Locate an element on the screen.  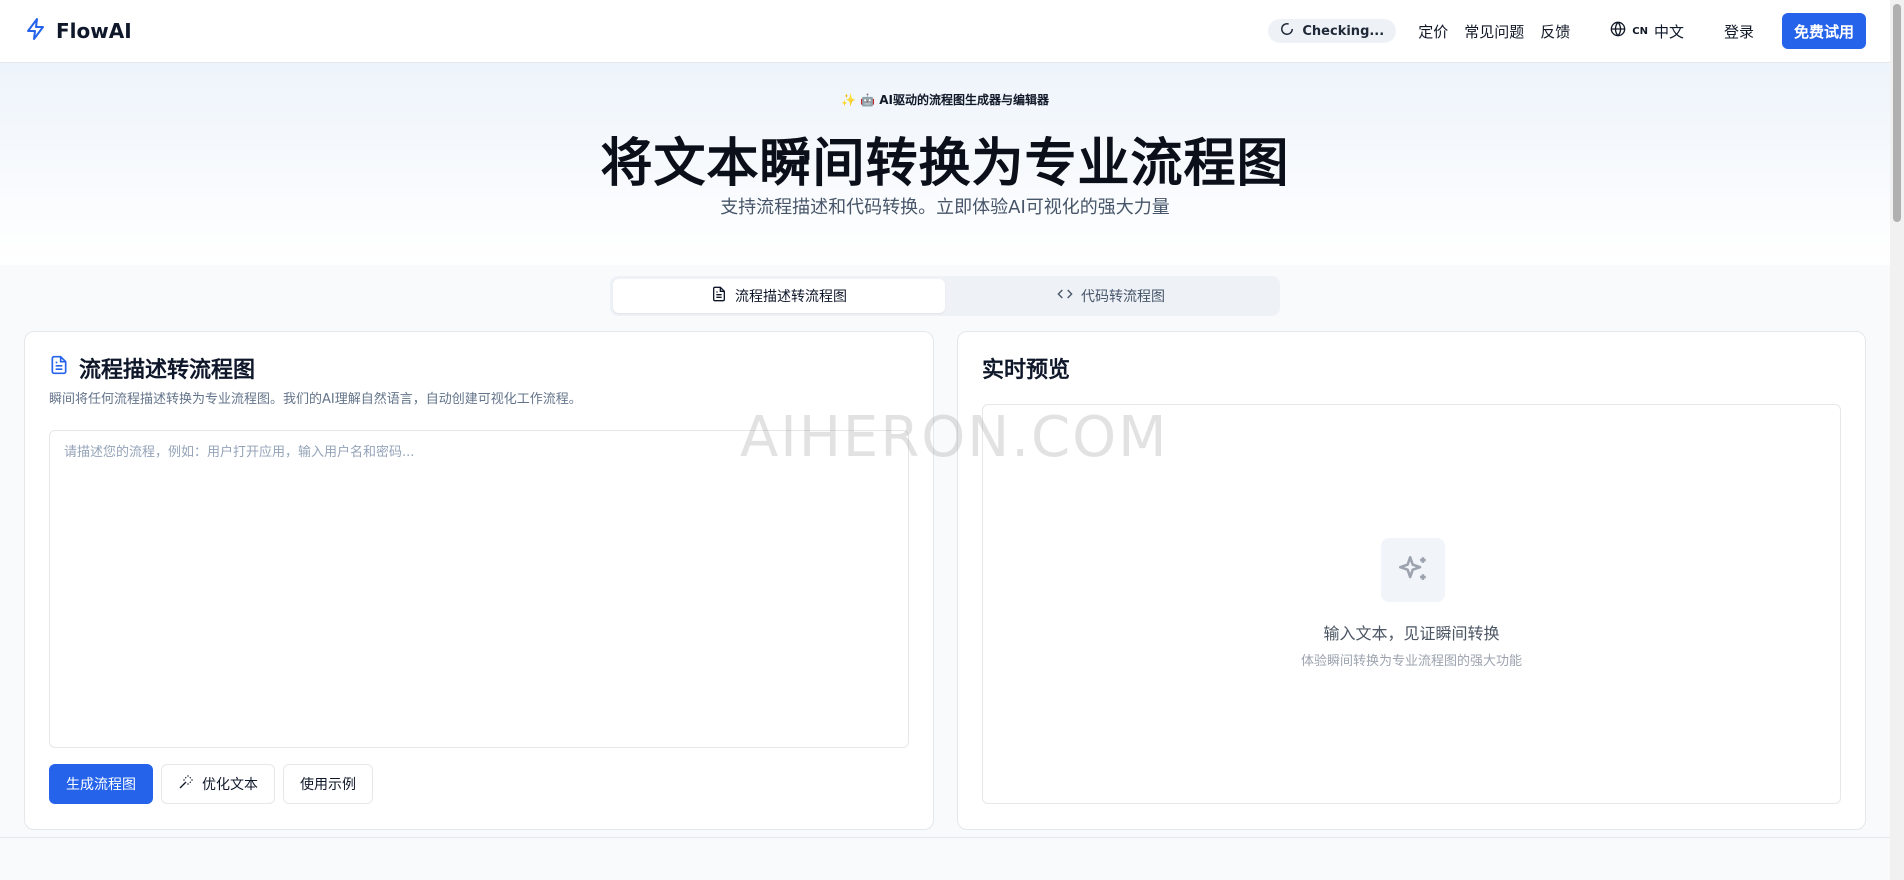
top-nav: Checking... 定价 常见问题 反馈 CN 中文 登录 免费试用 is located at coordinates (1567, 31).